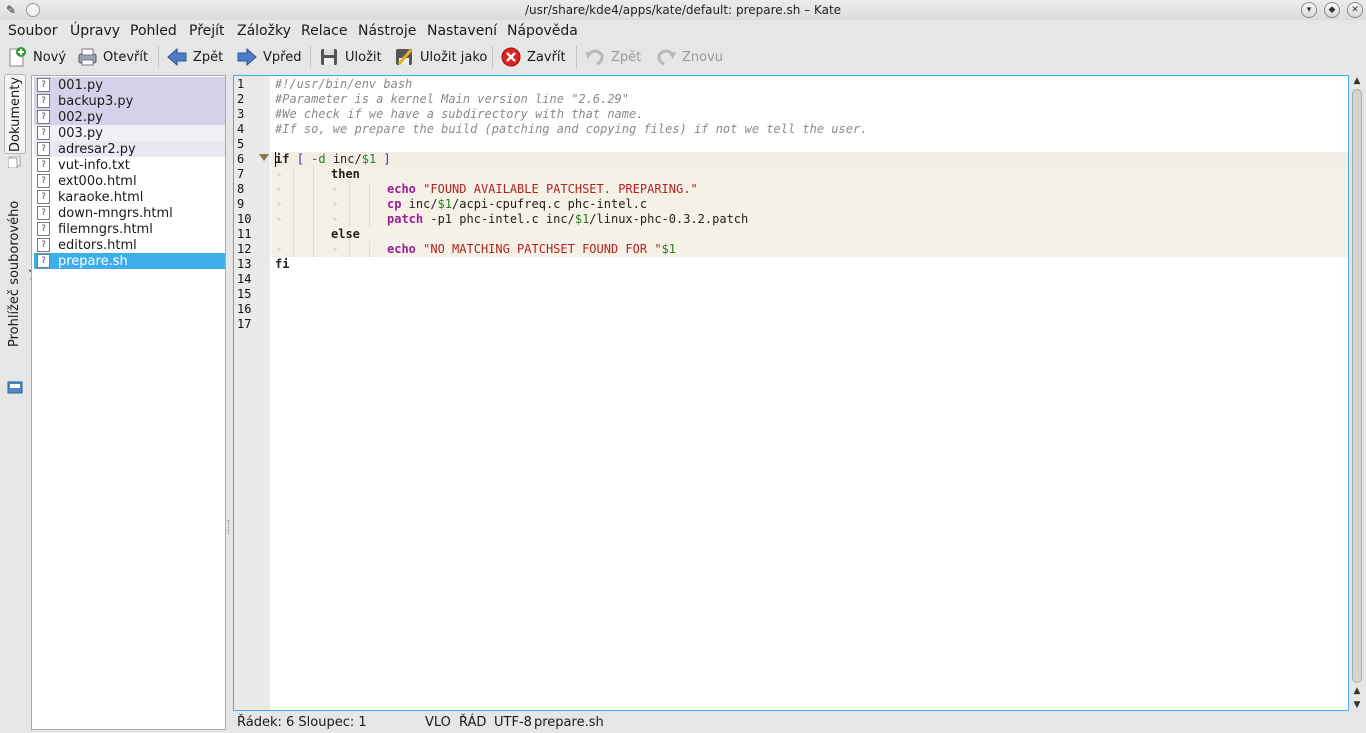 The image size is (1366, 733). I want to click on list-item-selected: ? prepare.sh, so click(129, 261).